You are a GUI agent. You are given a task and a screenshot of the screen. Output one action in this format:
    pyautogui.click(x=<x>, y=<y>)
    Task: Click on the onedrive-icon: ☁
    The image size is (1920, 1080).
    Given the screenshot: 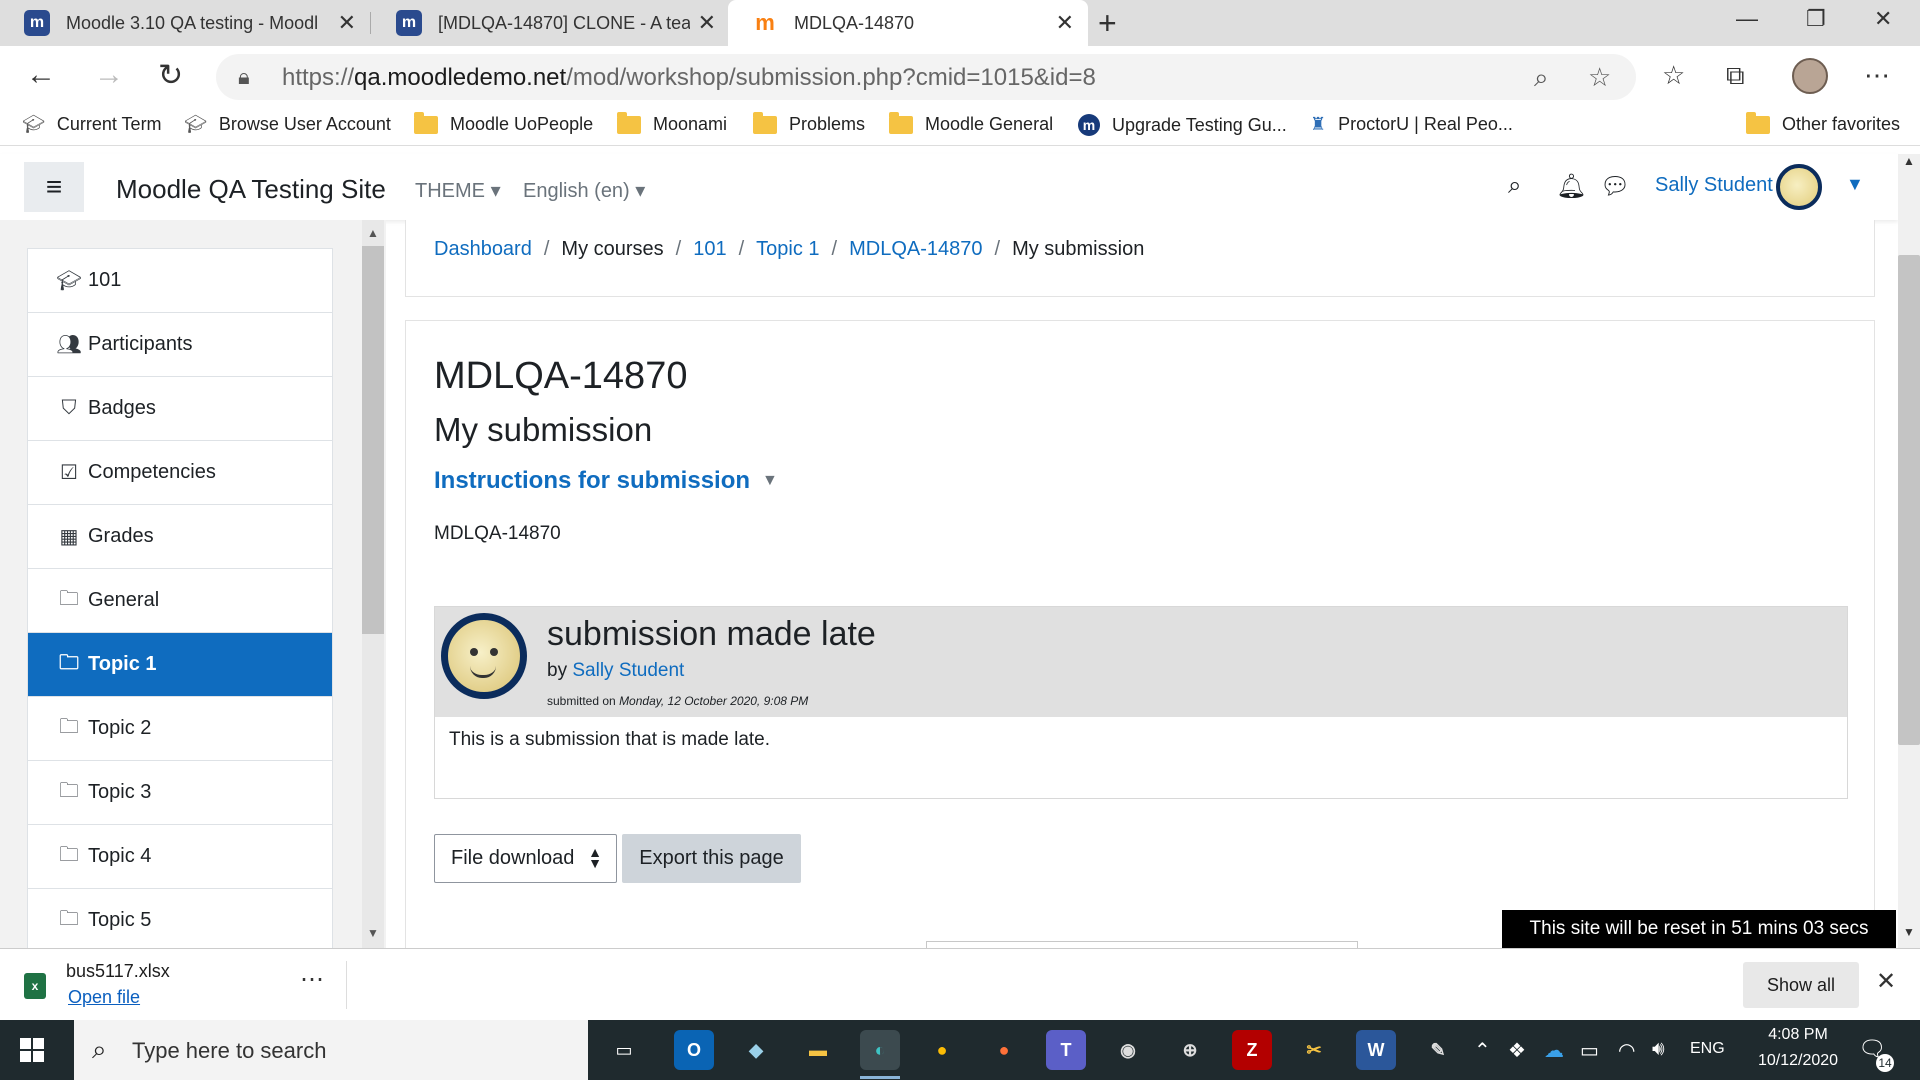 What is the action you would take?
    pyautogui.click(x=1554, y=1050)
    